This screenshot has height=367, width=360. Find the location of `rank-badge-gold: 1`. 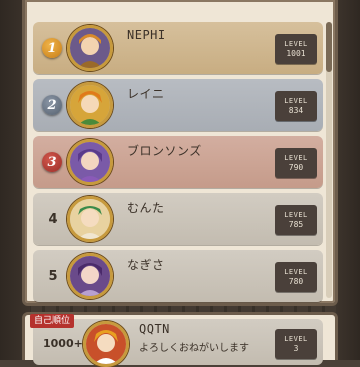

rank-badge-gold: 1 is located at coordinates (52, 48).